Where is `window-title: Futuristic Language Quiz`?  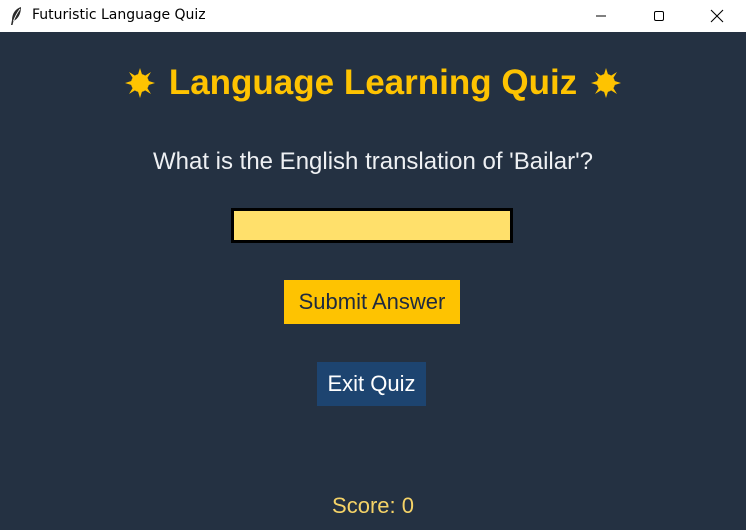
window-title: Futuristic Language Quiz is located at coordinates (119, 15).